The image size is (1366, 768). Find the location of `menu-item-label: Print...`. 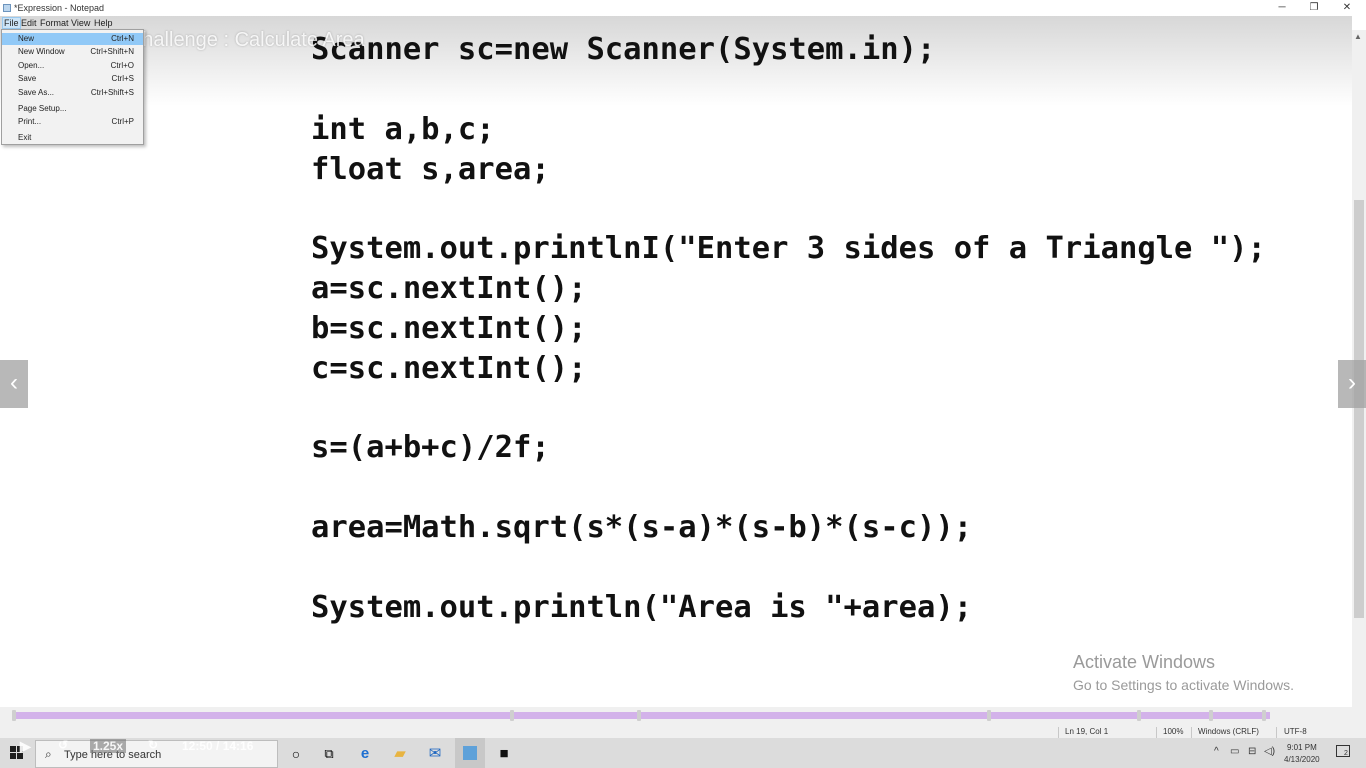

menu-item-label: Print... is located at coordinates (30, 121).